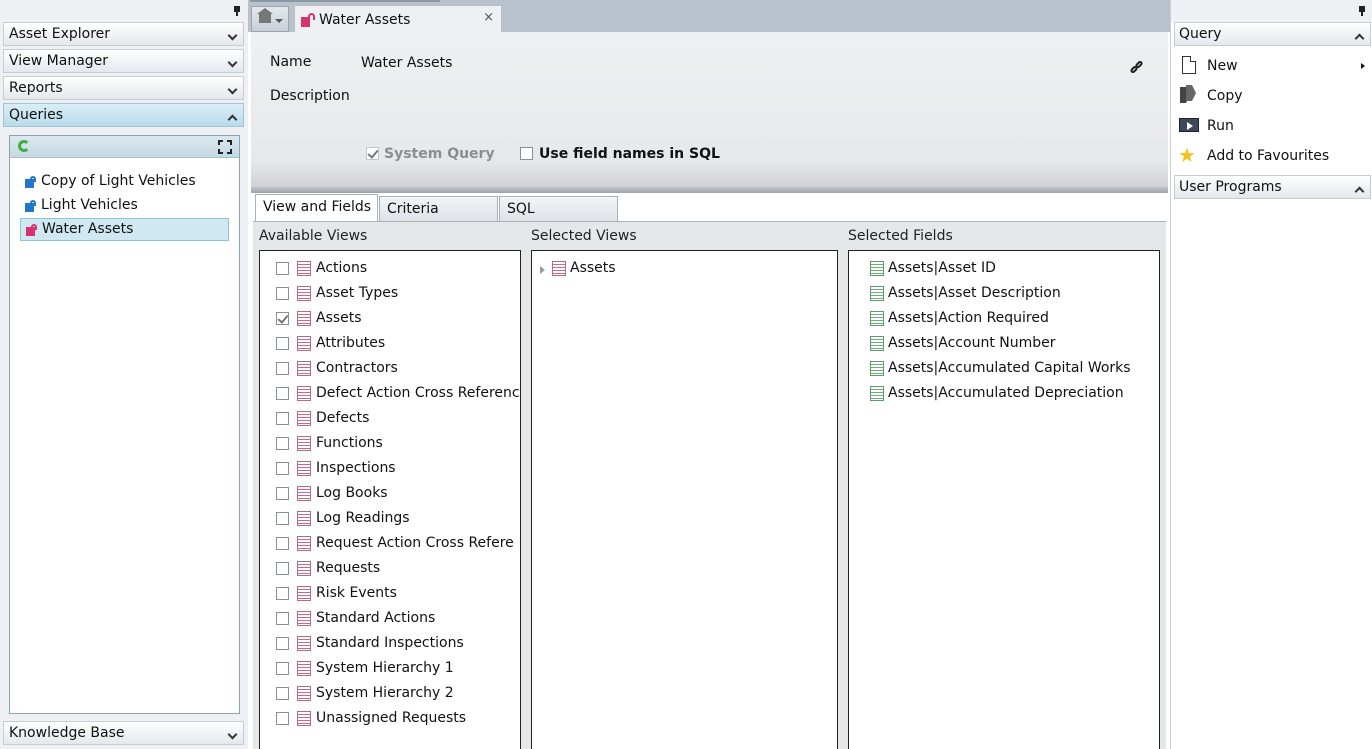 This screenshot has height=749, width=1372. Describe the element at coordinates (584, 236) in the screenshot. I see `selected-views-title: Selected Views` at that location.